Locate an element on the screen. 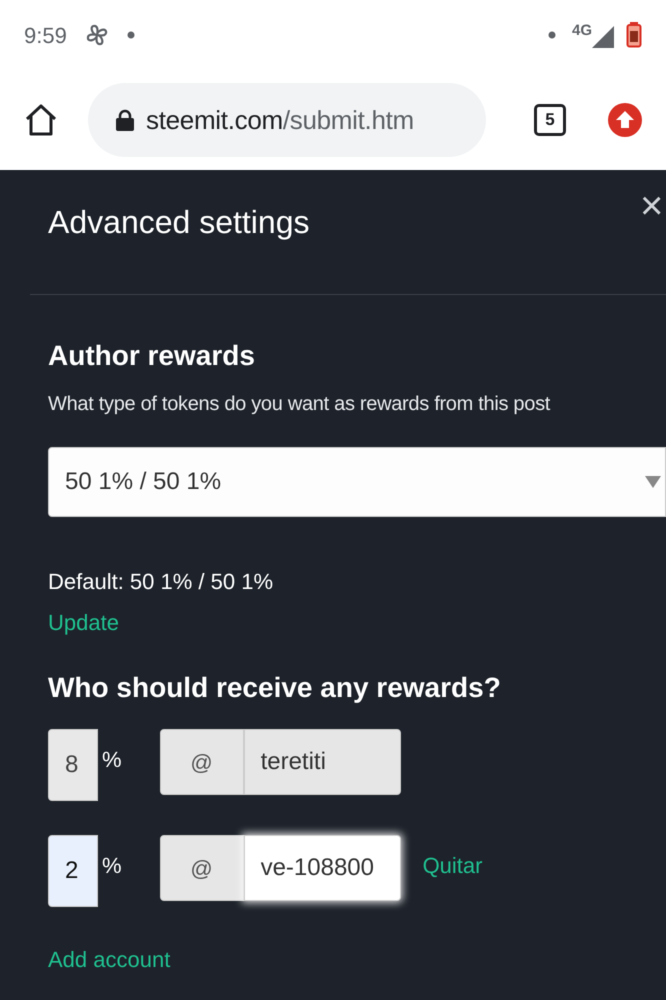  add-account-link: Add account is located at coordinates (109, 959).